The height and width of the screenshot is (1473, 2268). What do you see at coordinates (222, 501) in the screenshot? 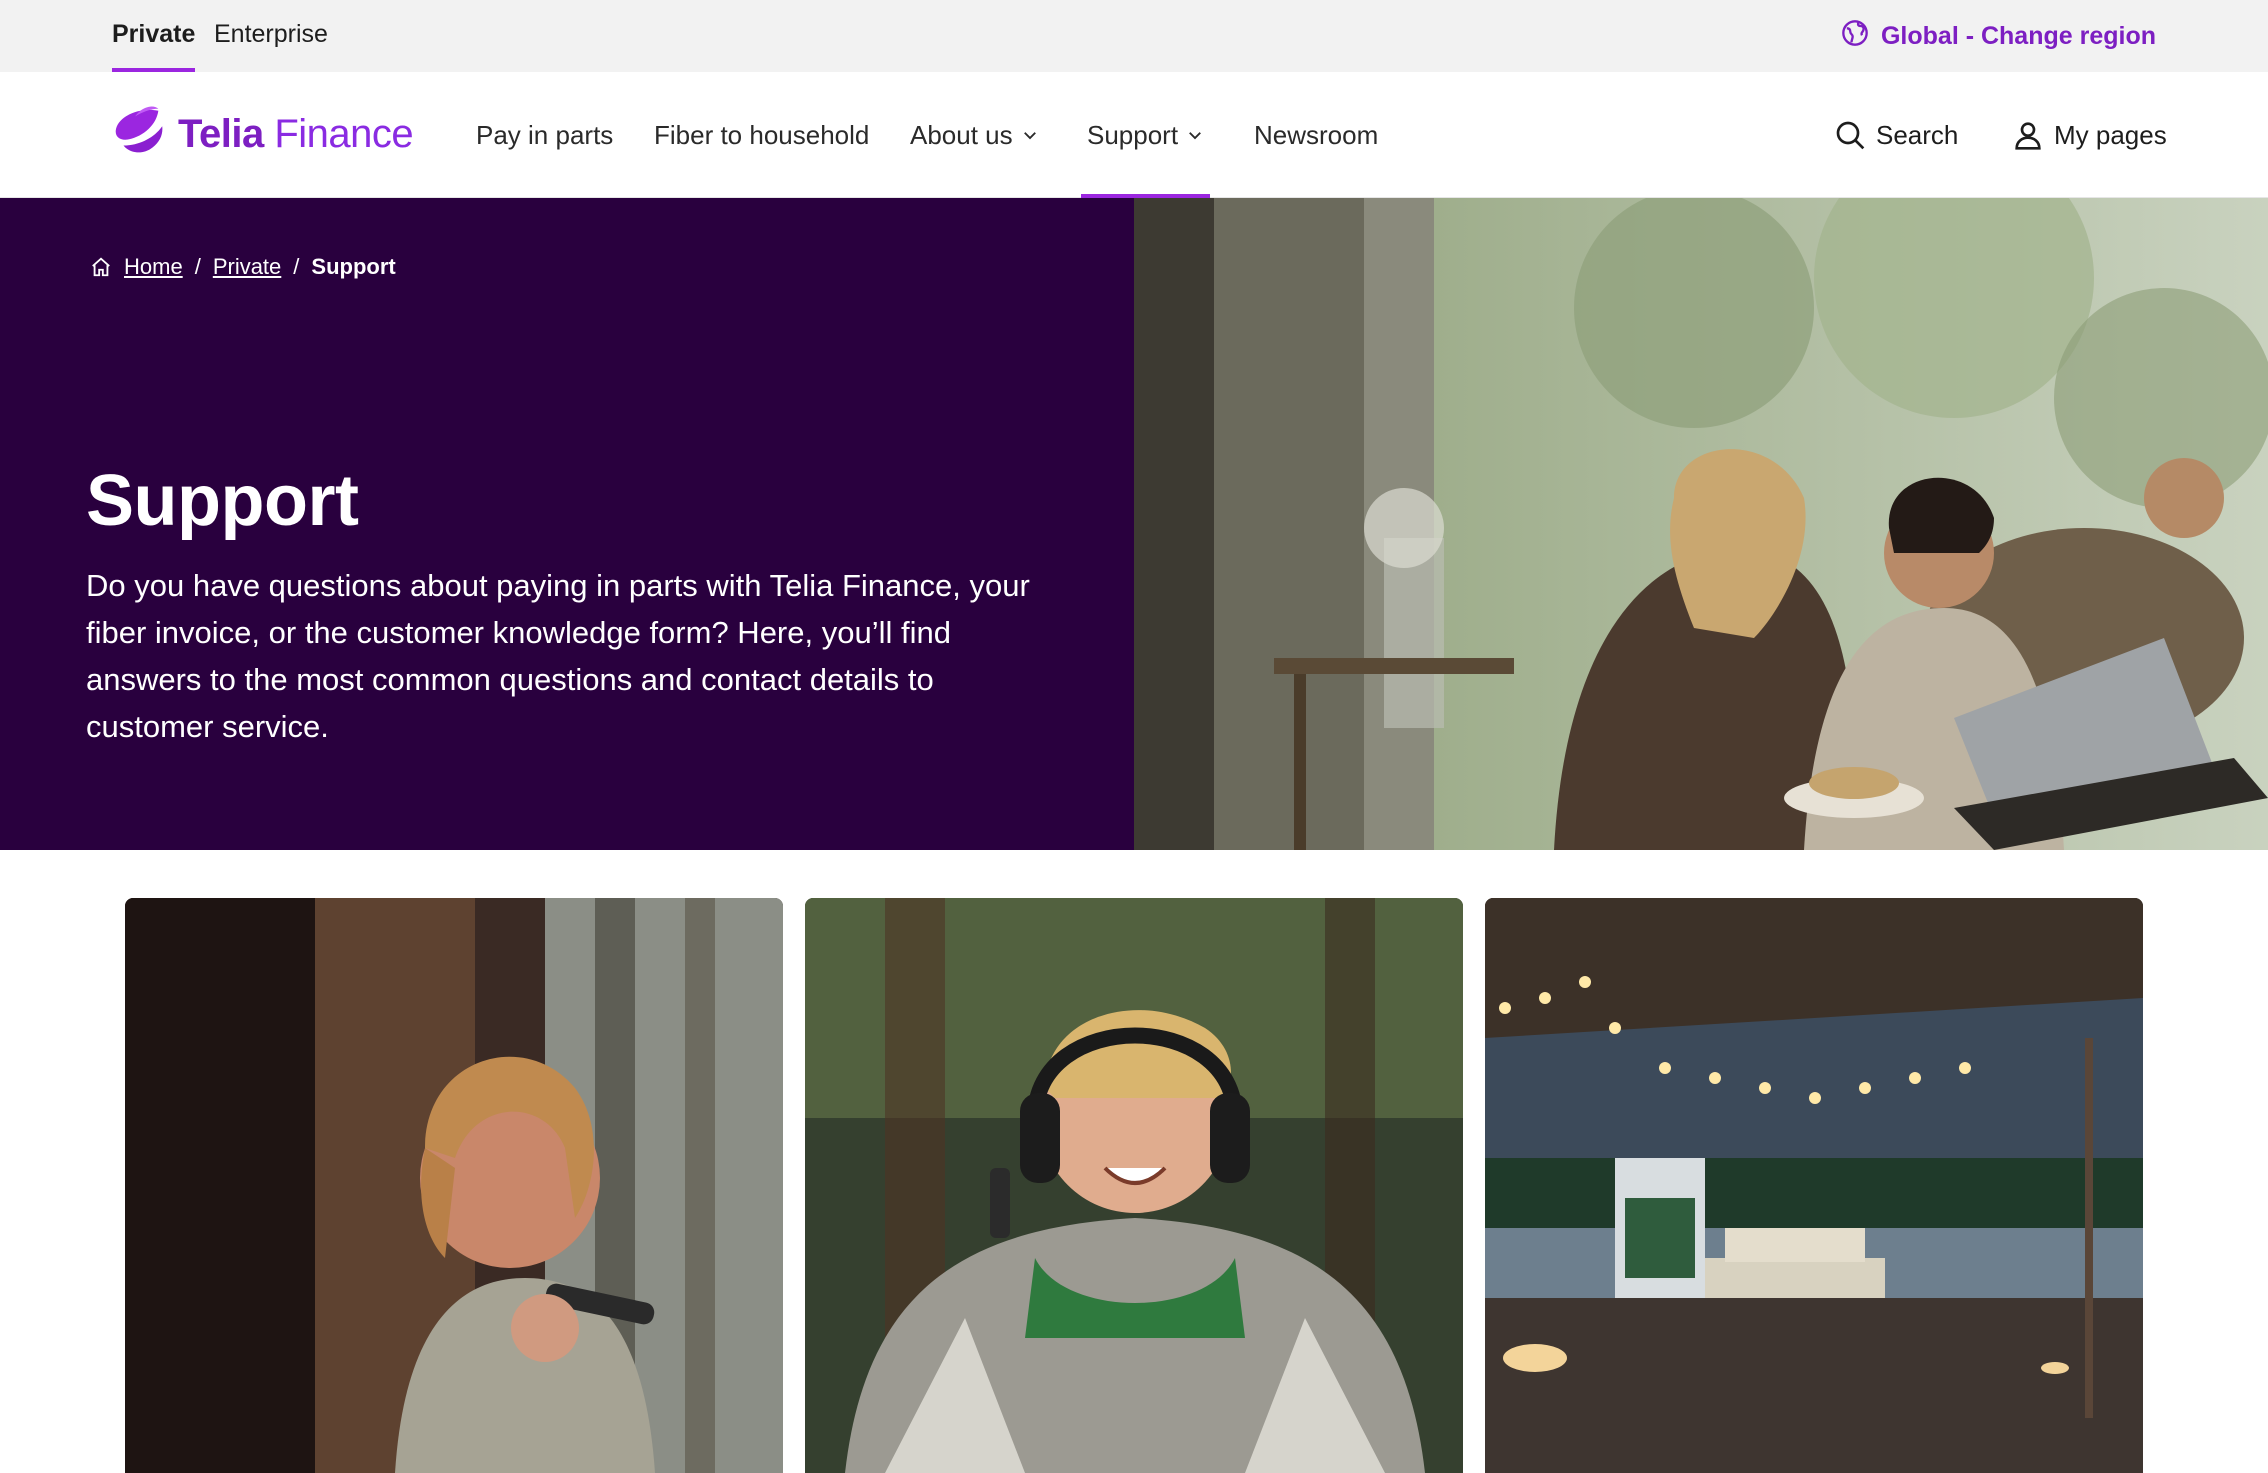
I see `page-title: Support` at bounding box center [222, 501].